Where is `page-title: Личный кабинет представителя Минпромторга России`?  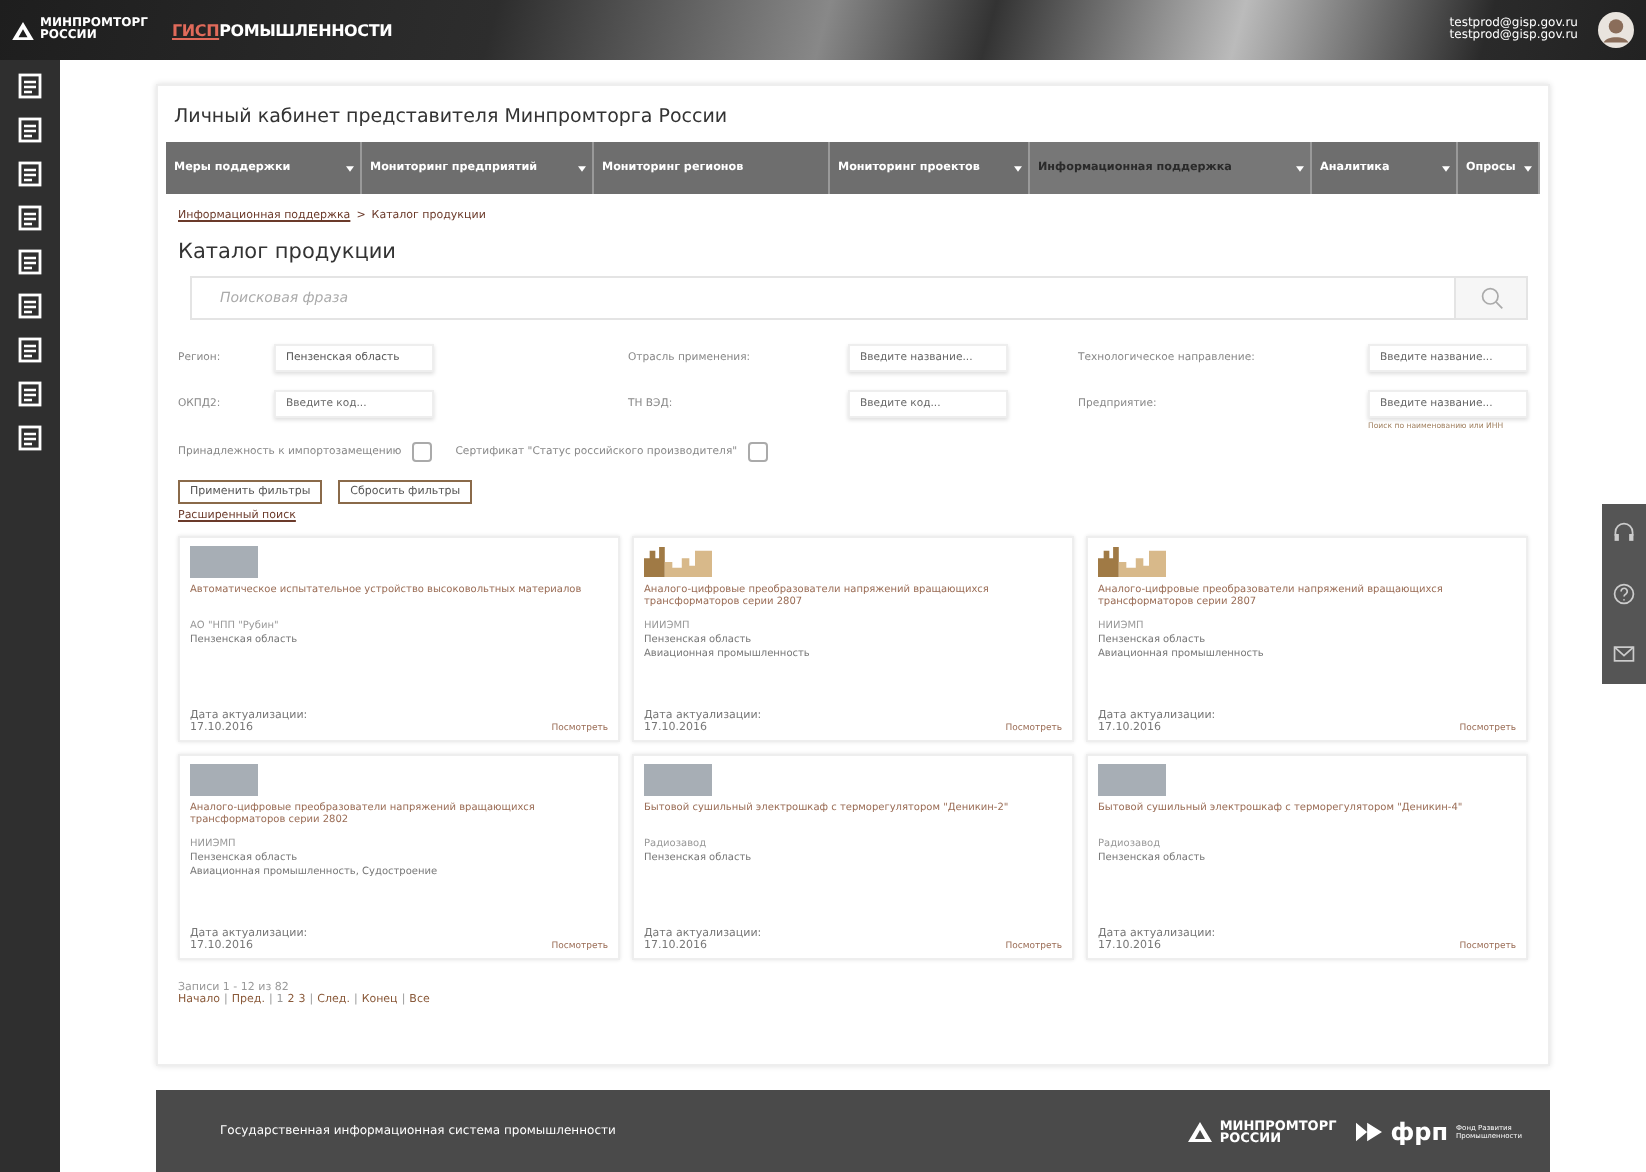 page-title: Личный кабинет представителя Минпромторга России is located at coordinates (451, 118).